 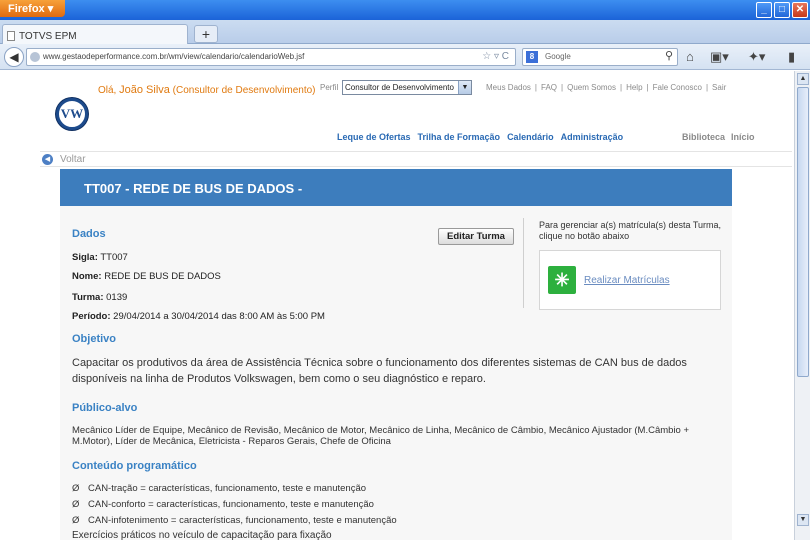 I want to click on realizar-matriculas-link: Realizar Matrículas, so click(x=627, y=280).